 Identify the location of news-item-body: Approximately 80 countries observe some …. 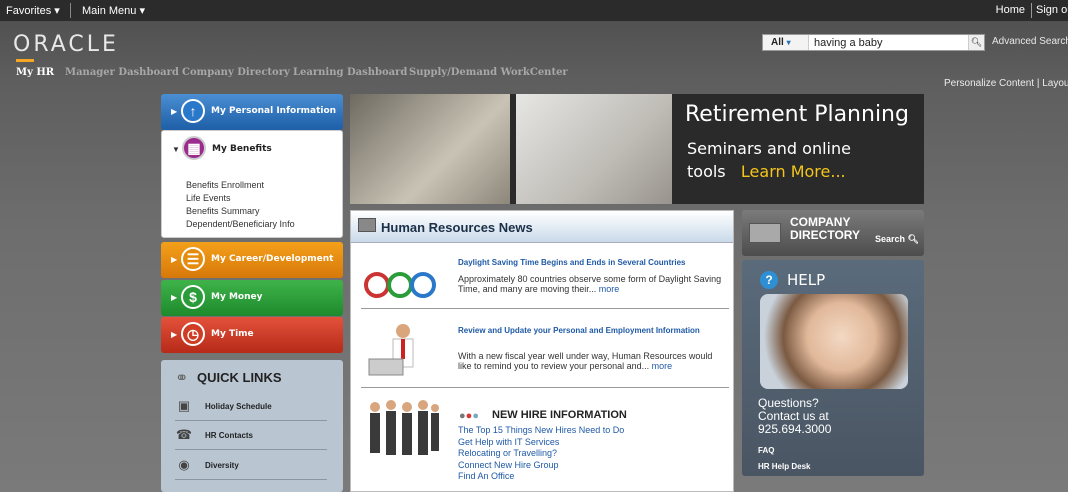
(593, 284).